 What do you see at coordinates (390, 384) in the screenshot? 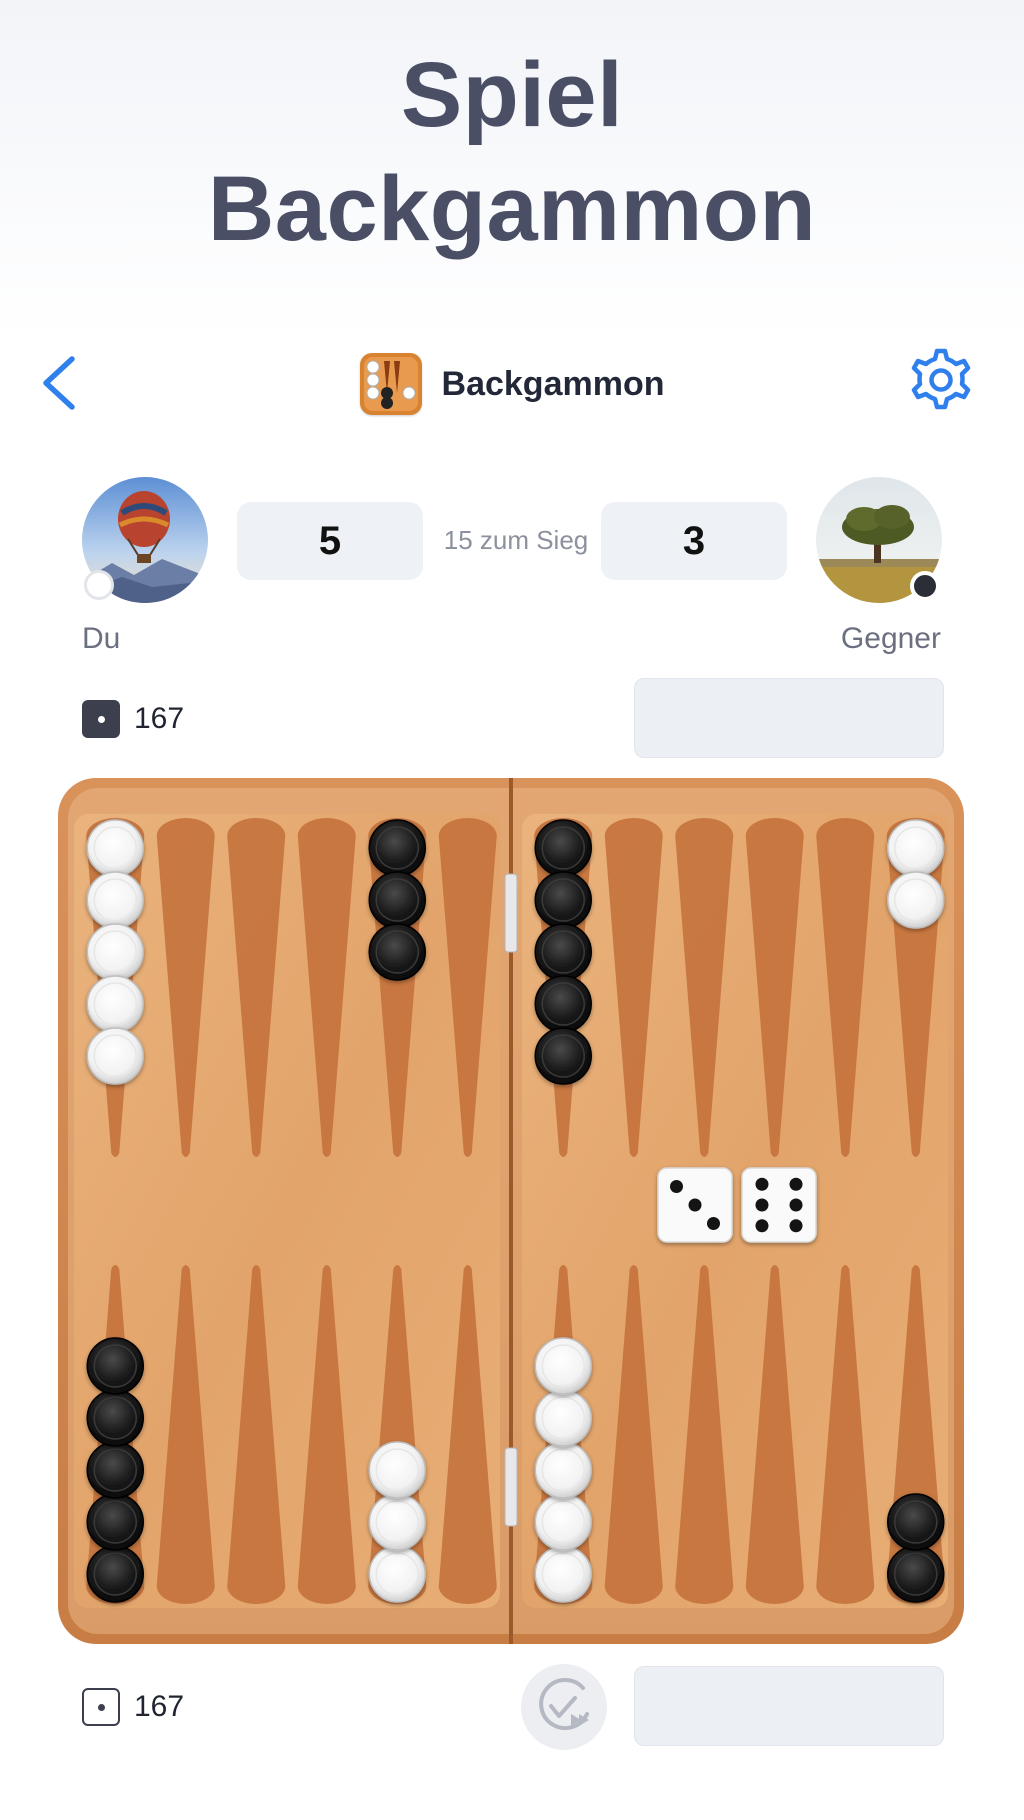
I see `backgammon-app-icon` at bounding box center [390, 384].